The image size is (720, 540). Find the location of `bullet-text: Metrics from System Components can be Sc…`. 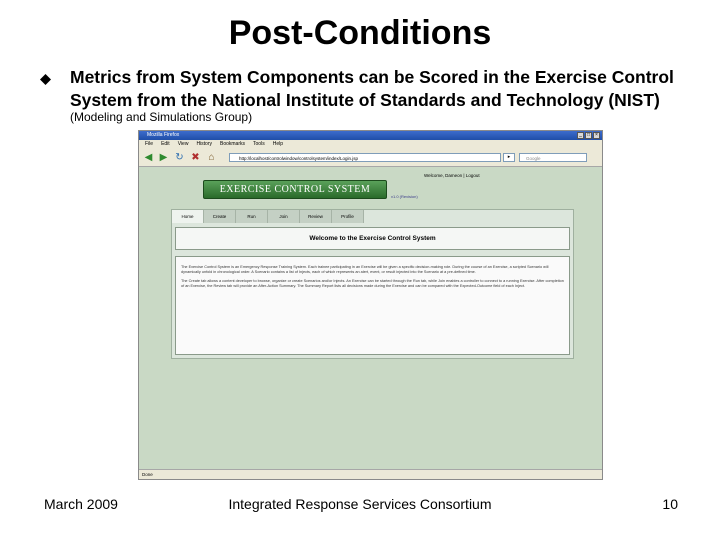

bullet-text: Metrics from System Components can be Sc… is located at coordinates (372, 88).